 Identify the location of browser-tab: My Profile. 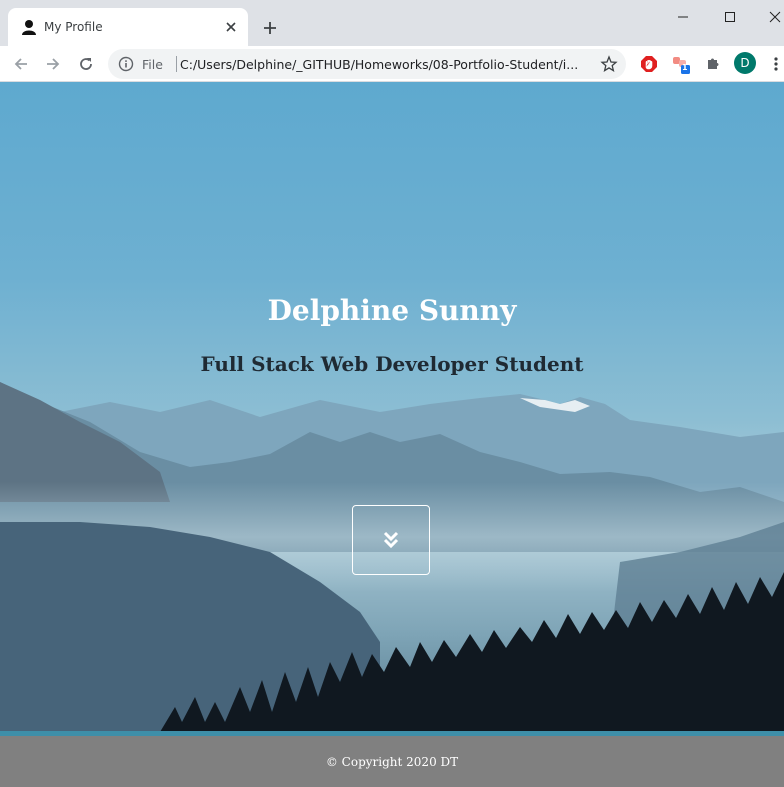
(128, 27).